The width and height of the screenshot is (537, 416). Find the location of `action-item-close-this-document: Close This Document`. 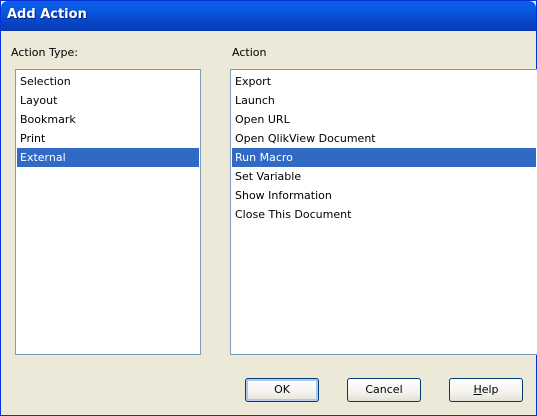

action-item-close-this-document: Close This Document is located at coordinates (384, 214).